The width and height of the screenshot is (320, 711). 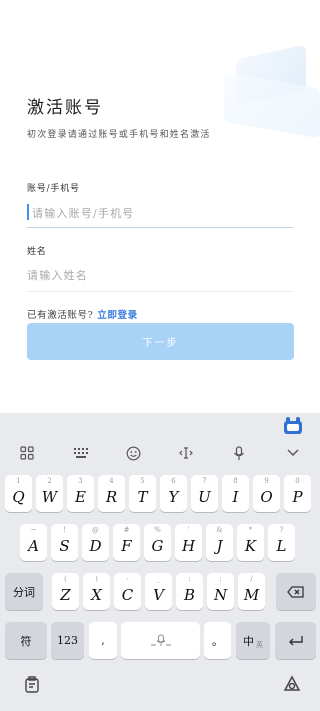 What do you see at coordinates (220, 579) in the screenshot?
I see `key-hint: ;` at bounding box center [220, 579].